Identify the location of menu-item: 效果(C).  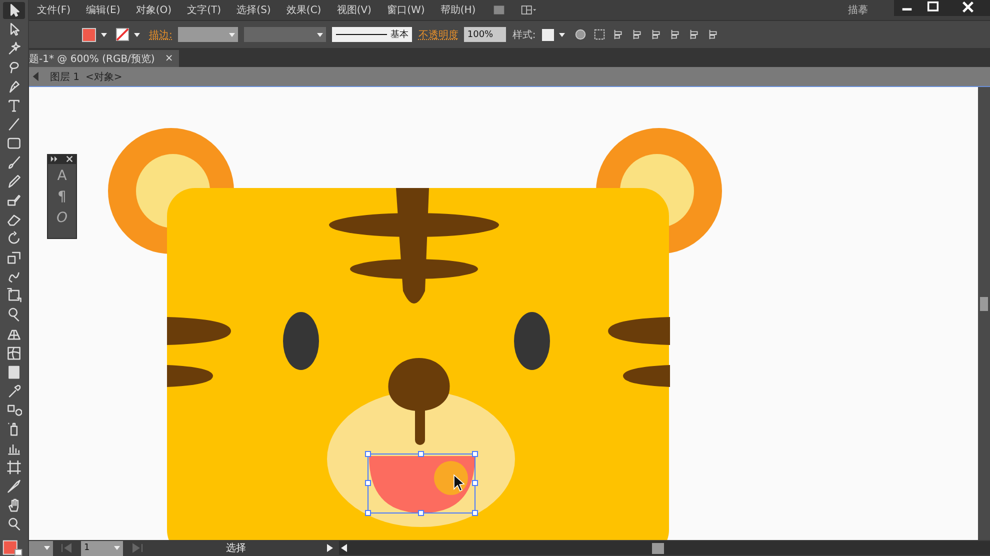
(304, 10).